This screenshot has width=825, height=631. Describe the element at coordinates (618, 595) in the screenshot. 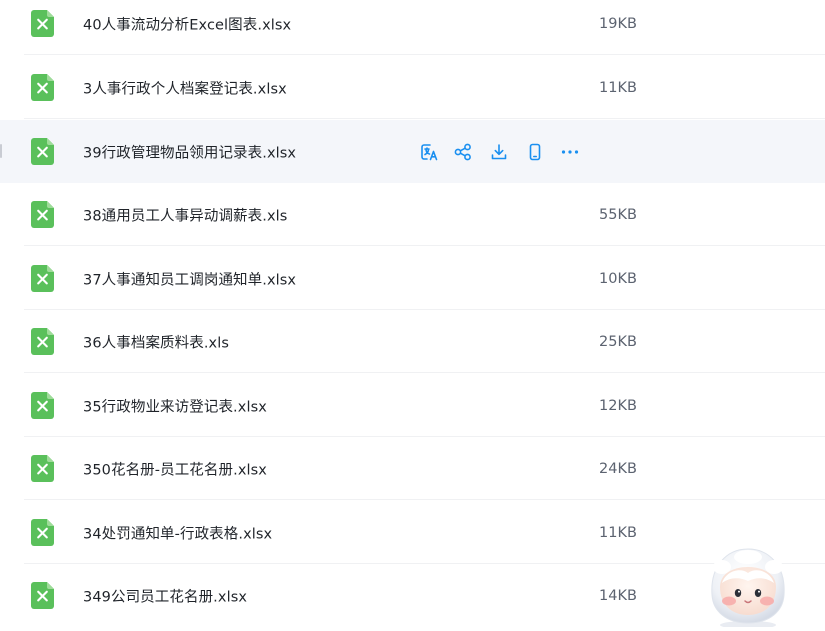

I see `file-size: 14KB` at that location.